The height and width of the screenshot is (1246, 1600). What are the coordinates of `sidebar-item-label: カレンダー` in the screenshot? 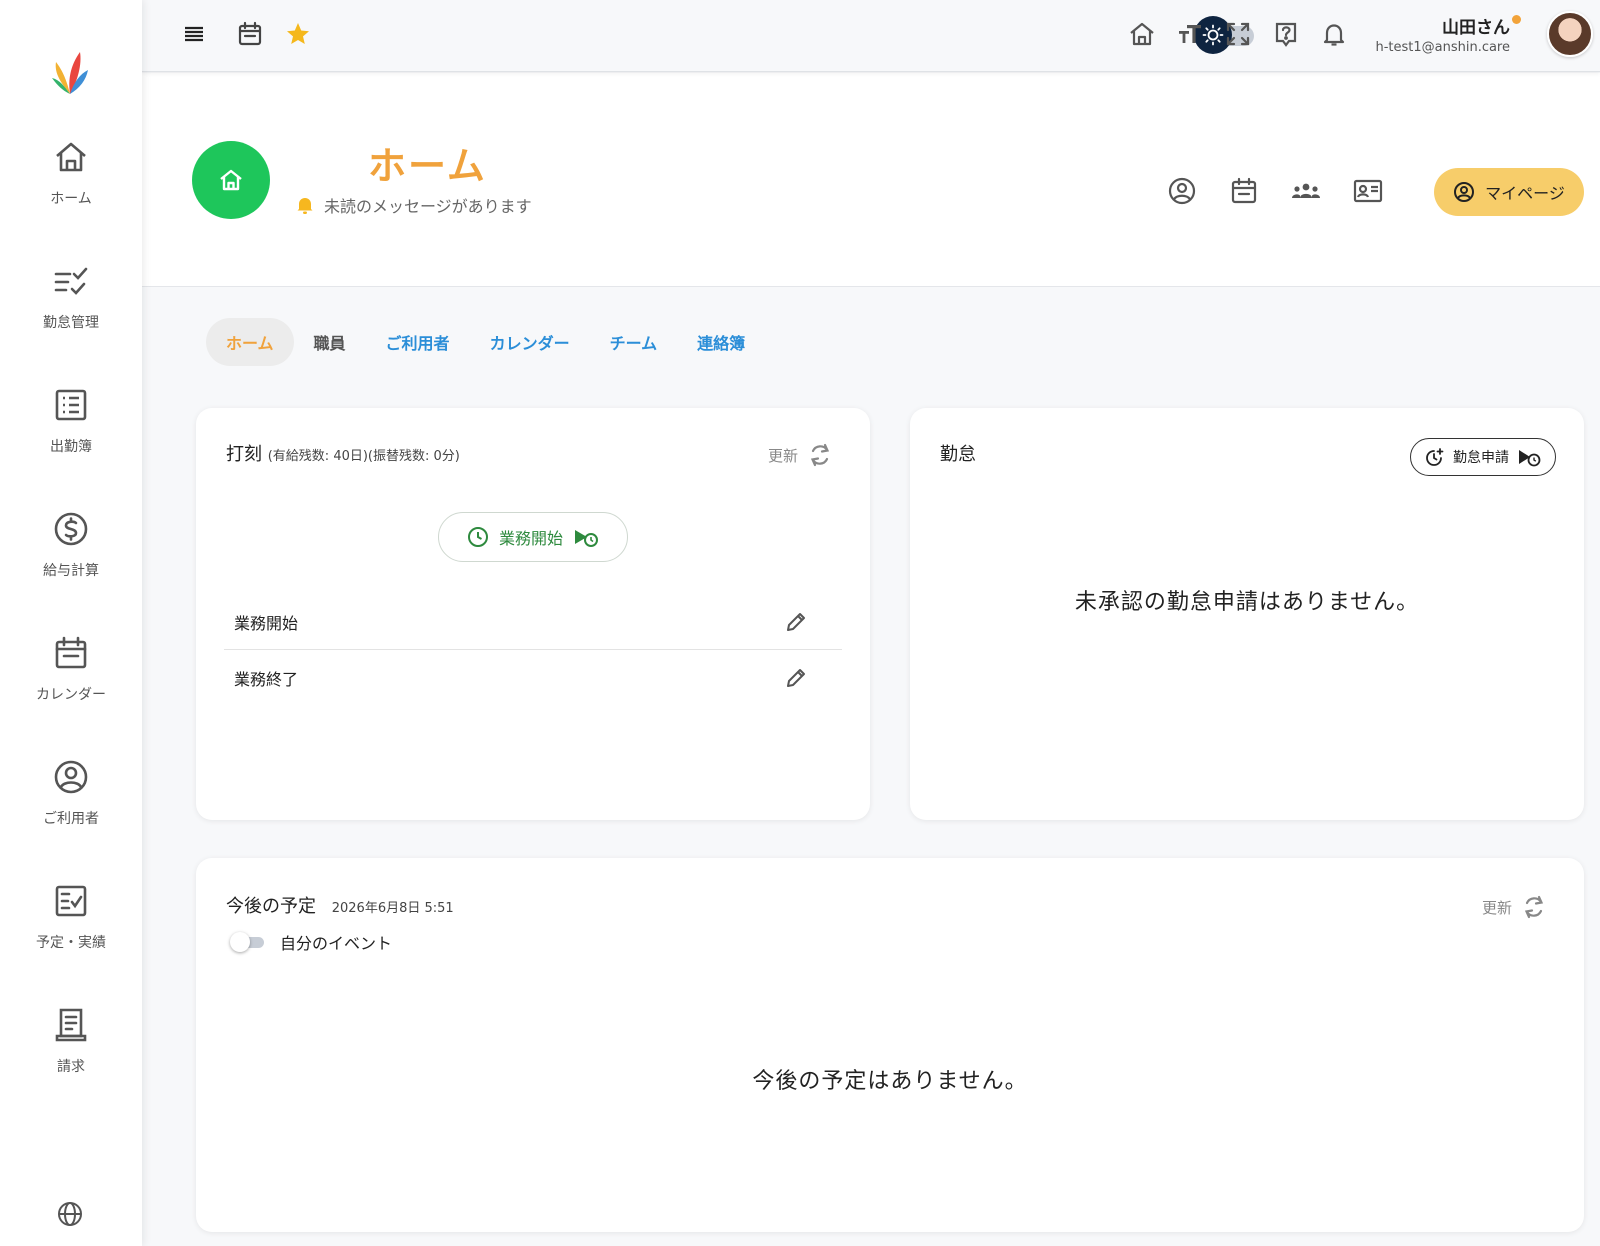 It's located at (71, 695).